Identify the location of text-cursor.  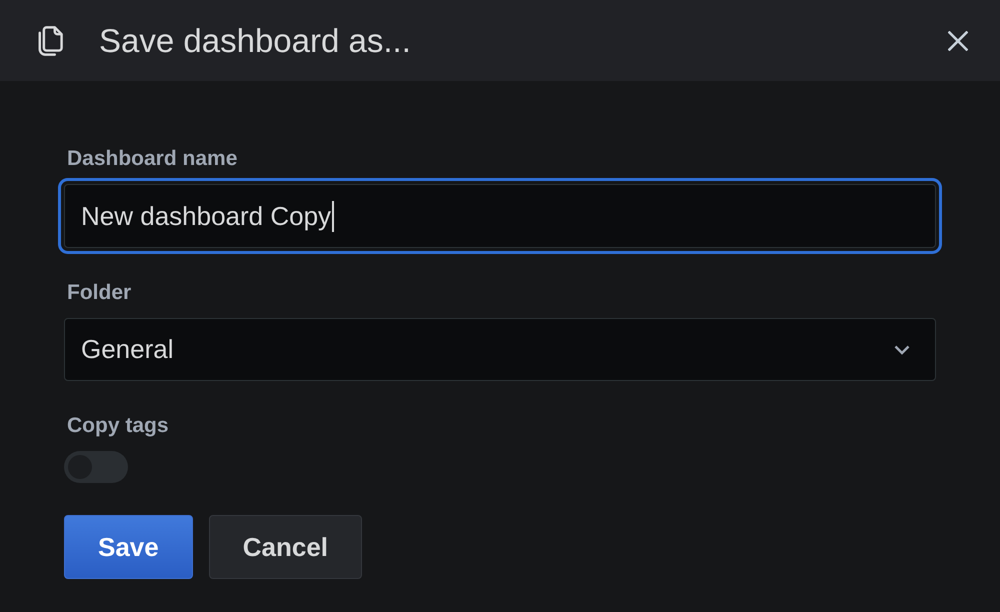
(333, 216).